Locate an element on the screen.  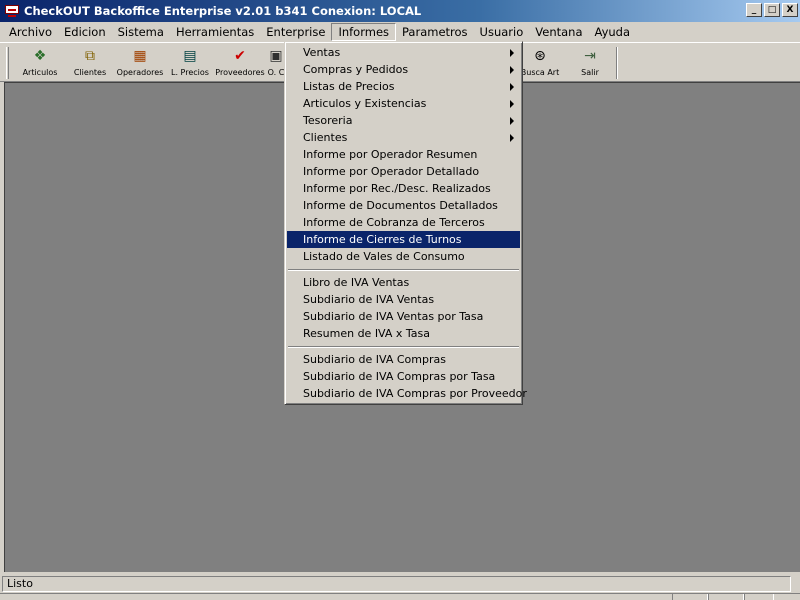
menu-archivo: Archivo is located at coordinates (30, 32).